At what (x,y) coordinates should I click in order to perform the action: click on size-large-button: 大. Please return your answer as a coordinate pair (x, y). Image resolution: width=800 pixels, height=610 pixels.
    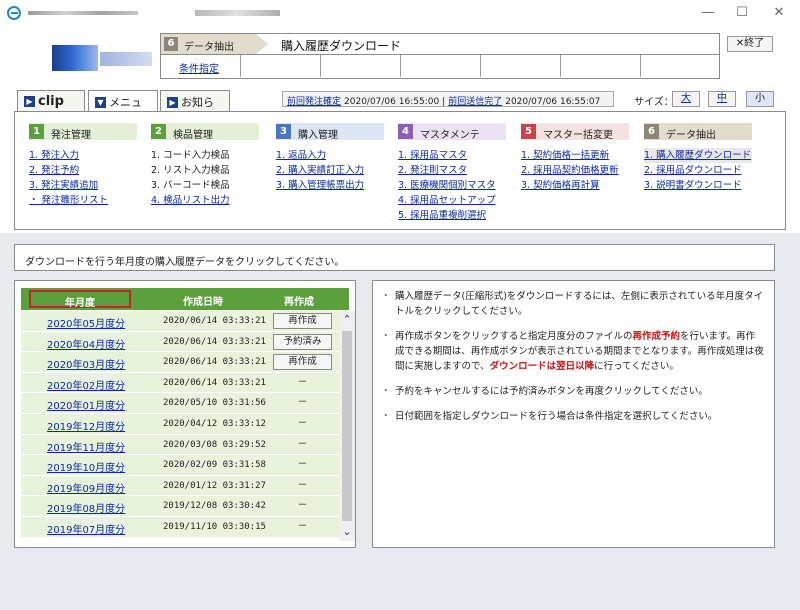
    Looking at the image, I should click on (686, 99).